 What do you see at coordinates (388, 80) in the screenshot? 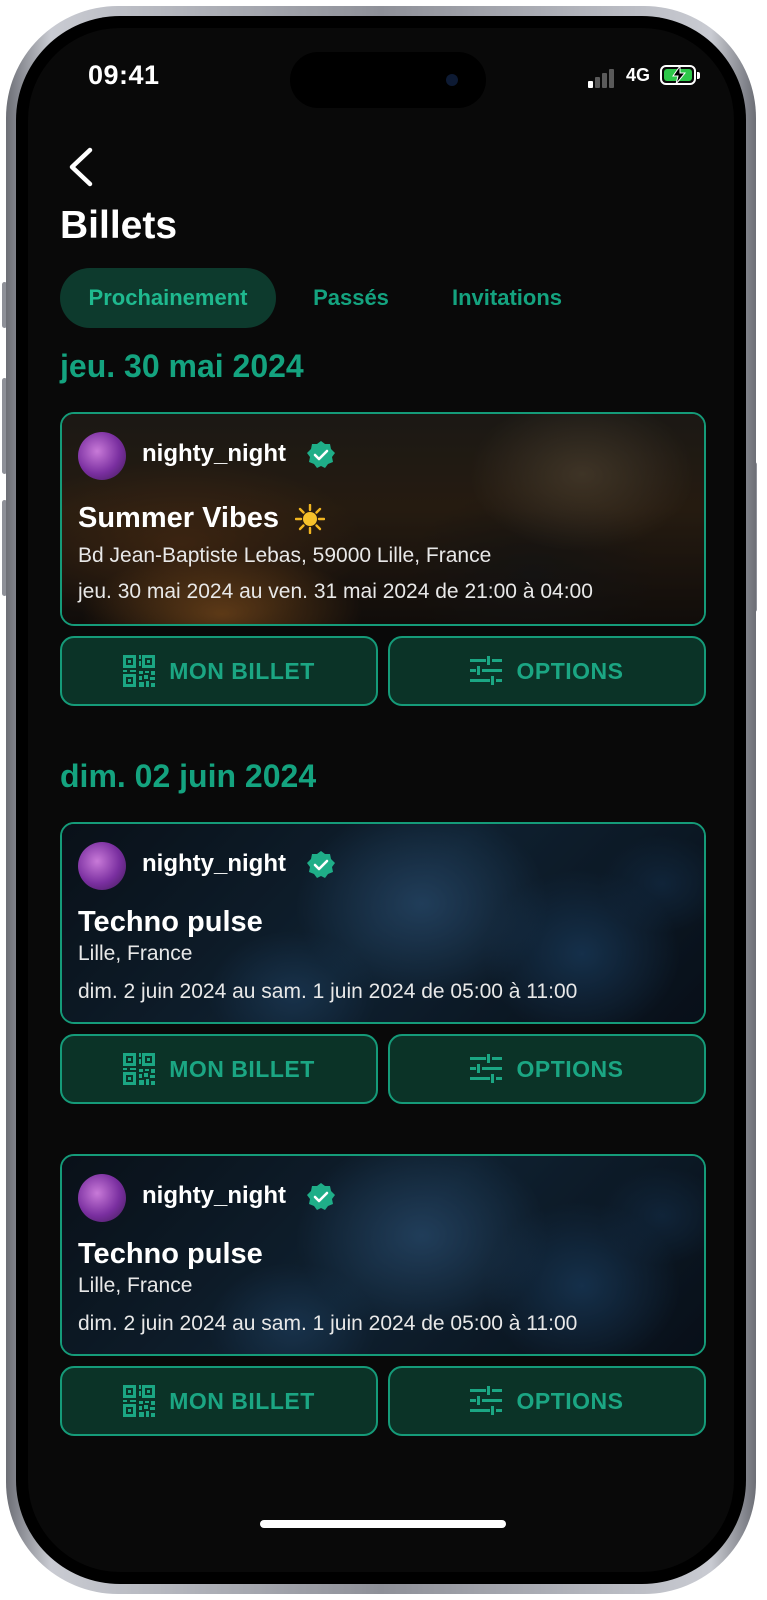
I see `dynamic-island` at bounding box center [388, 80].